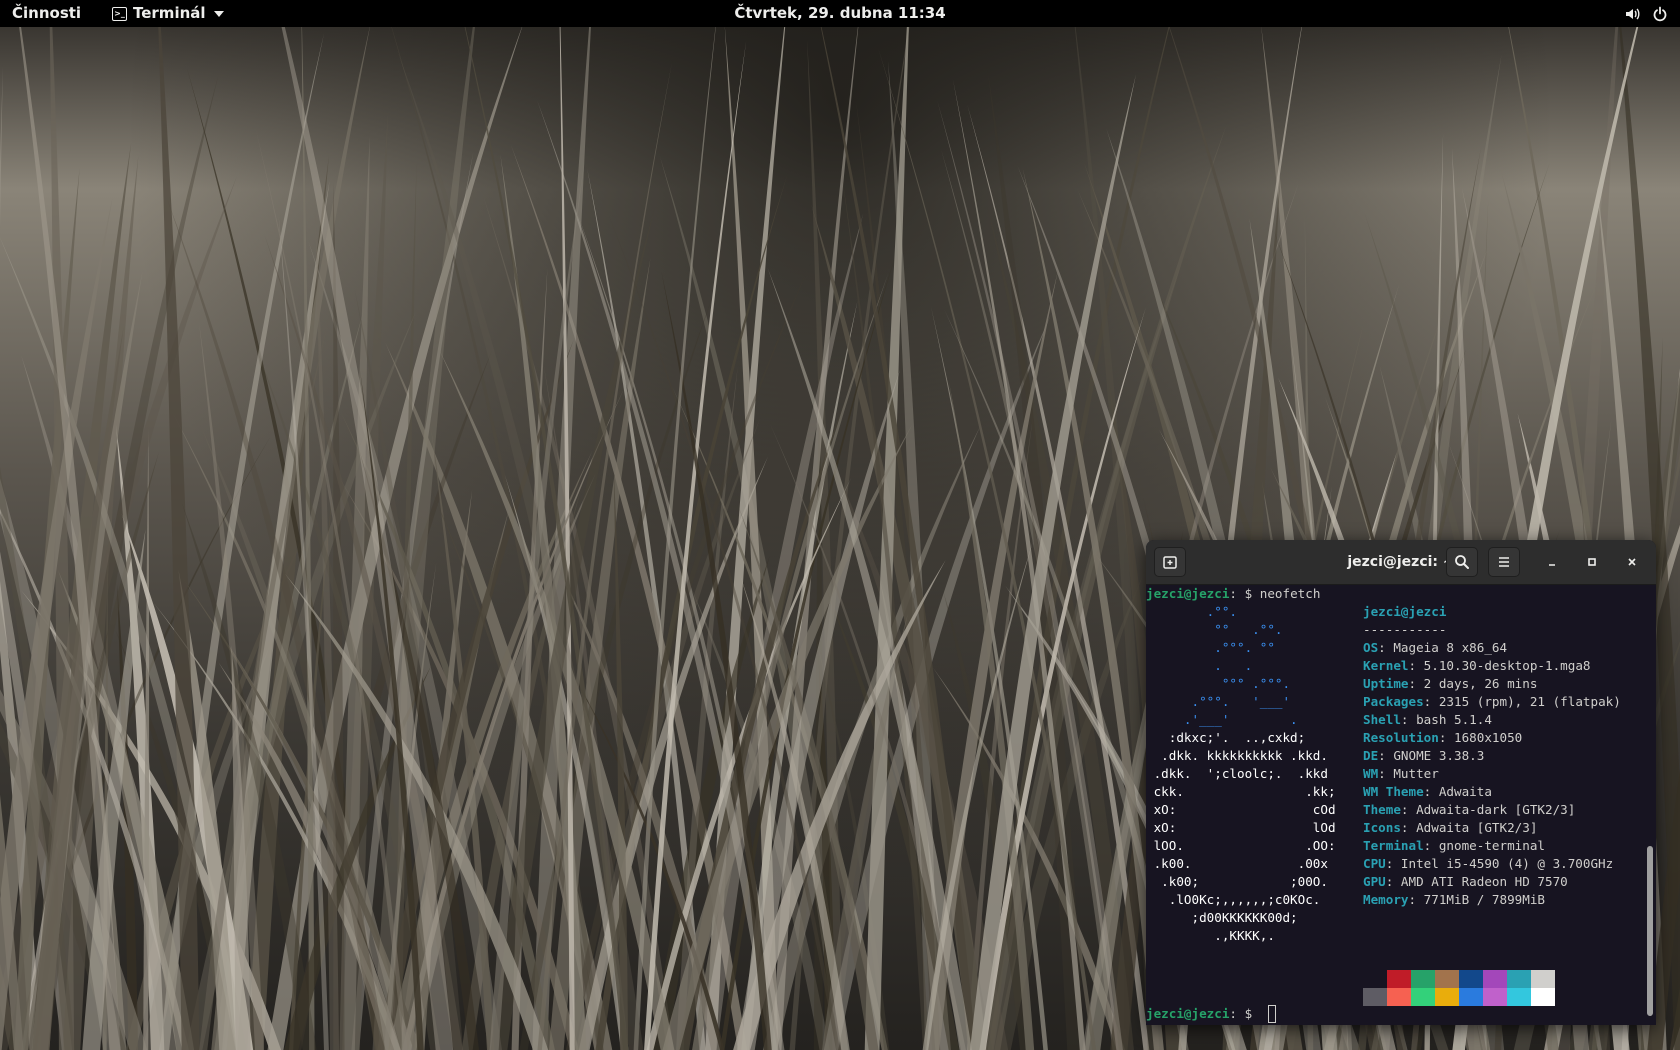 The width and height of the screenshot is (1680, 1050). Describe the element at coordinates (1507, 665) in the screenshot. I see `system-info-value: 5.10.30-desktop-1.mga8` at that location.